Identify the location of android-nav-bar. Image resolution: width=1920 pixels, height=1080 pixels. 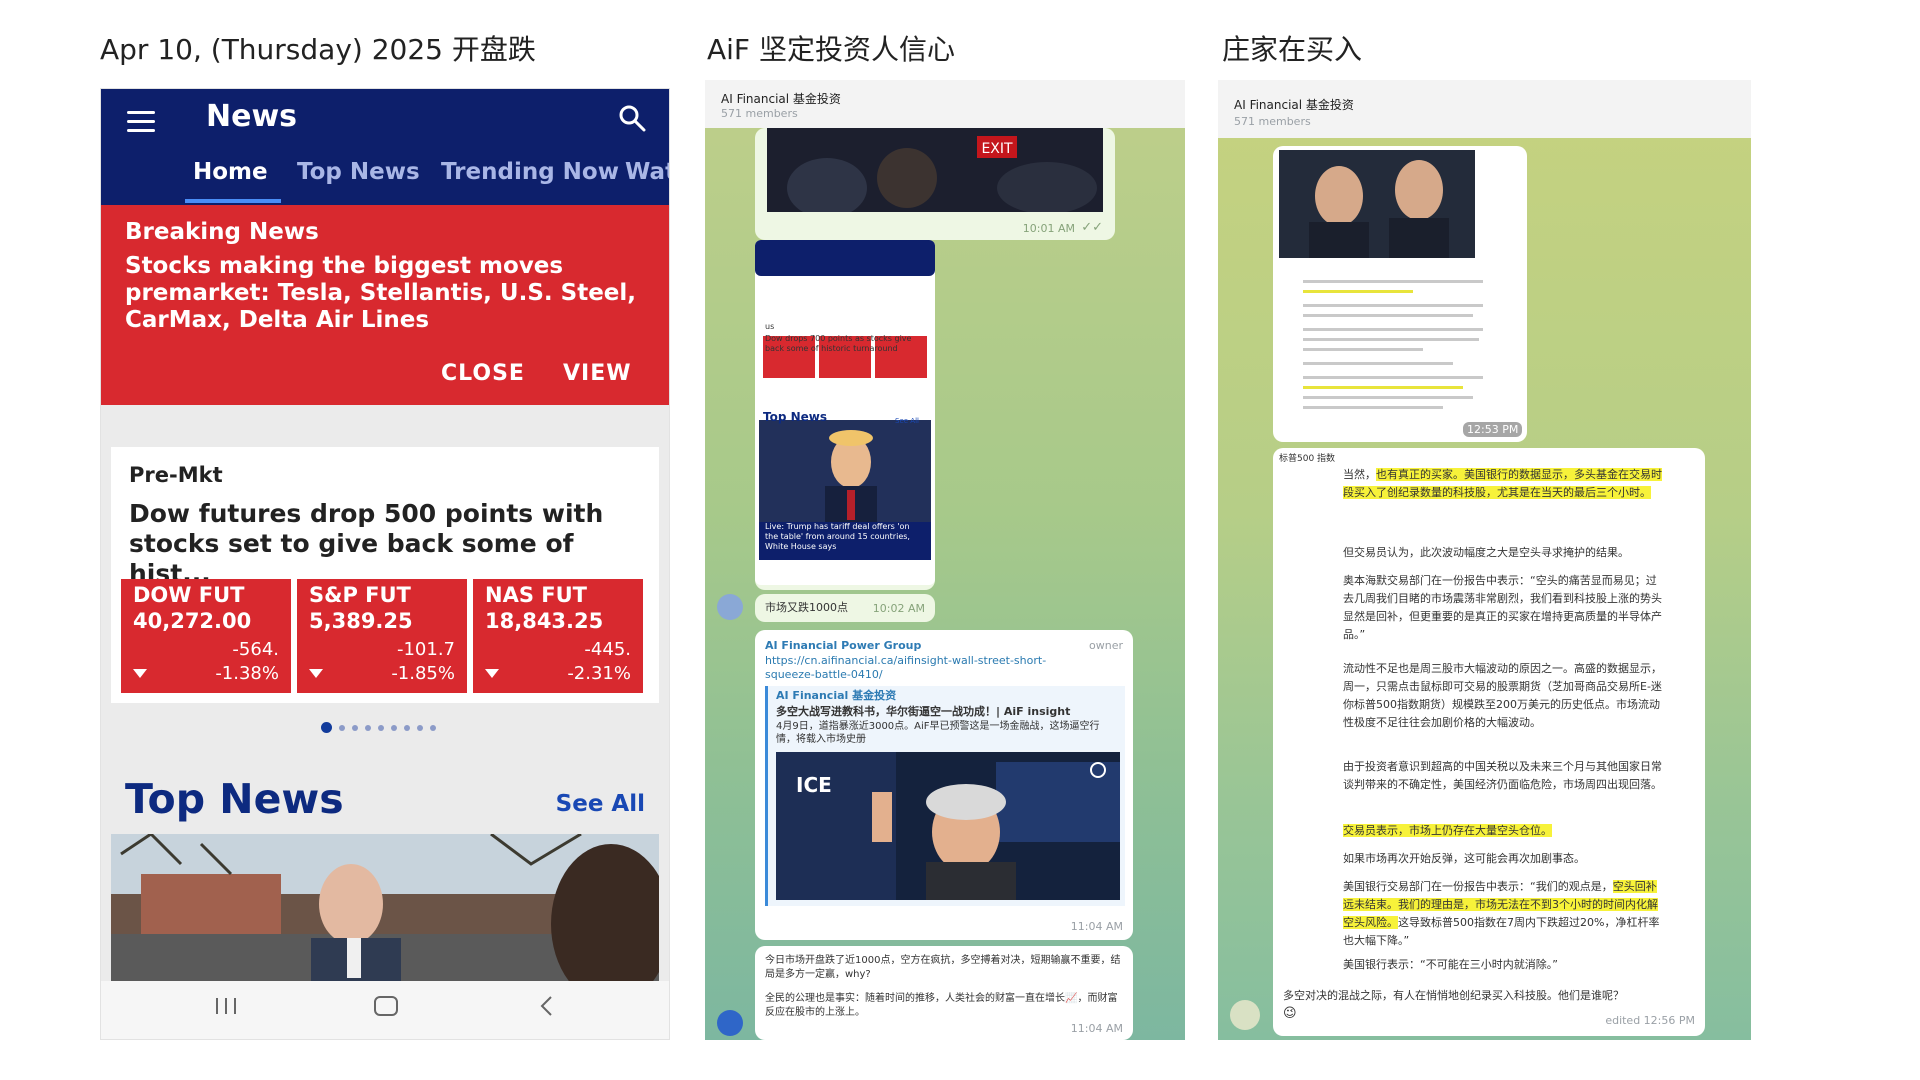
(385, 1010).